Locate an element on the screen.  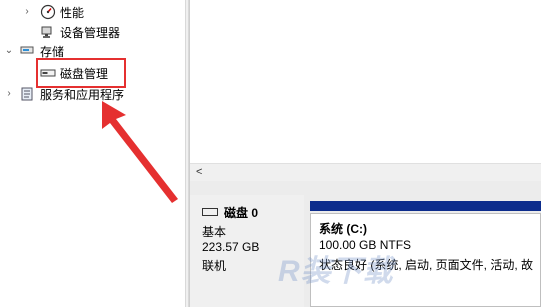
performance-icon is located at coordinates (48, 12).